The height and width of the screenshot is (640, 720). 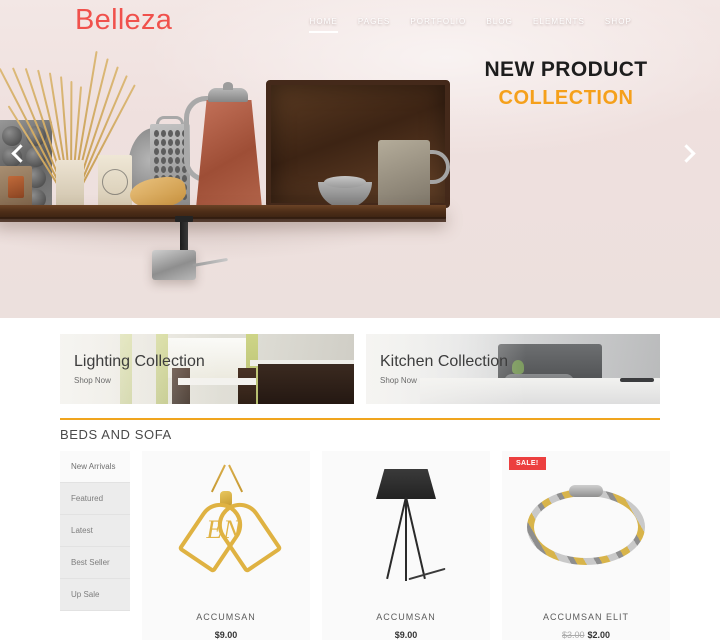 I want to click on site-logo: Belleza, so click(x=123, y=20).